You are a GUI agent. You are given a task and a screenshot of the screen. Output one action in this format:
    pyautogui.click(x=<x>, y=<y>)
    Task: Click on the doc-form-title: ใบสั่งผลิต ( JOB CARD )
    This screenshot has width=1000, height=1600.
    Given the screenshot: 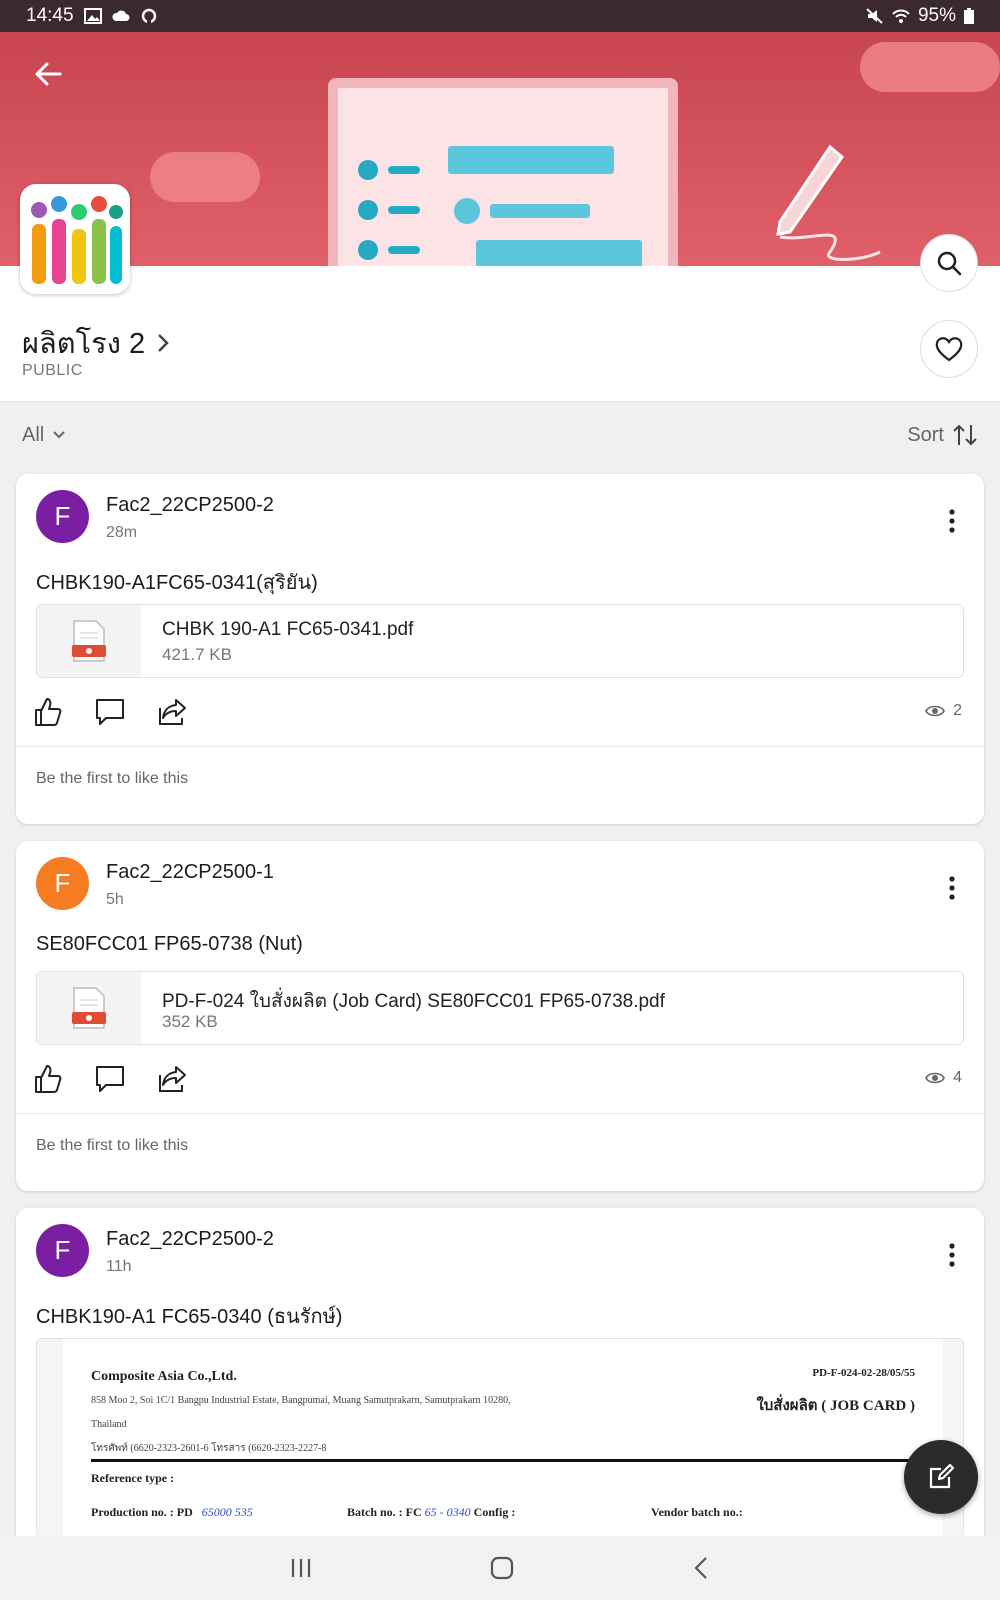 What is the action you would take?
    pyautogui.click(x=835, y=1406)
    